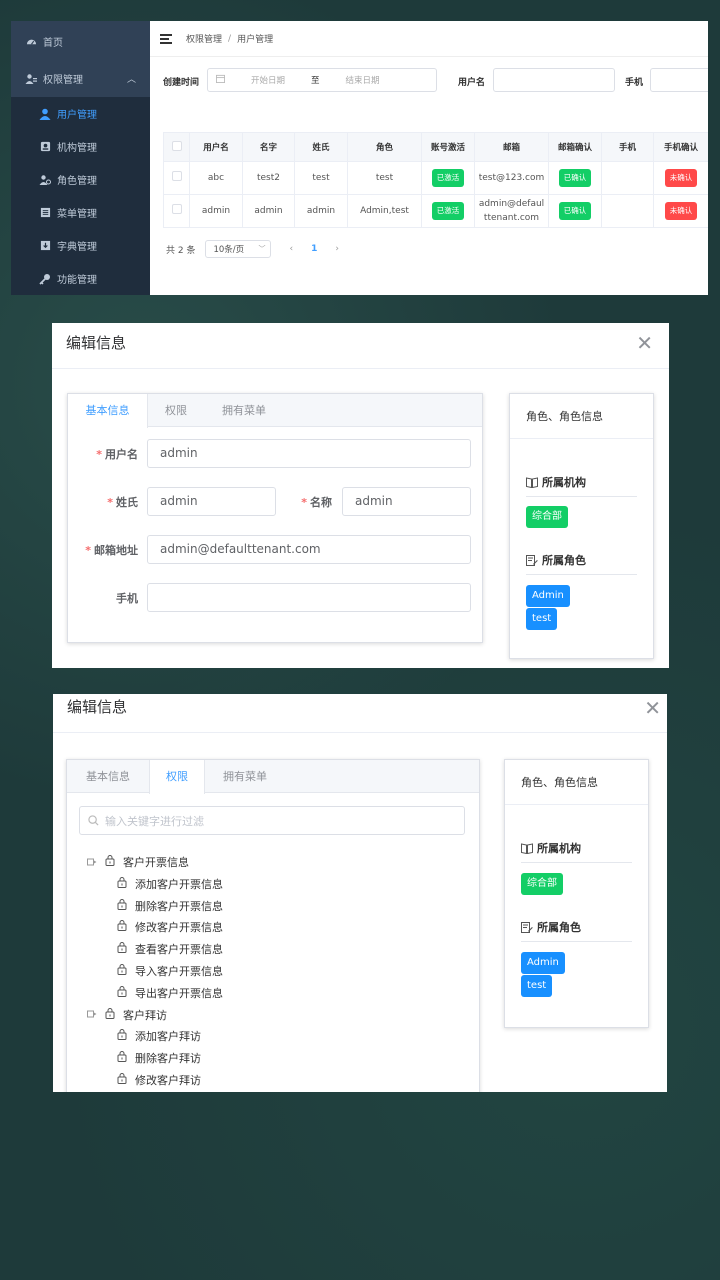 This screenshot has height=1280, width=720. What do you see at coordinates (581, 563) in the screenshot?
I see `role-section-header: 所属角色` at bounding box center [581, 563].